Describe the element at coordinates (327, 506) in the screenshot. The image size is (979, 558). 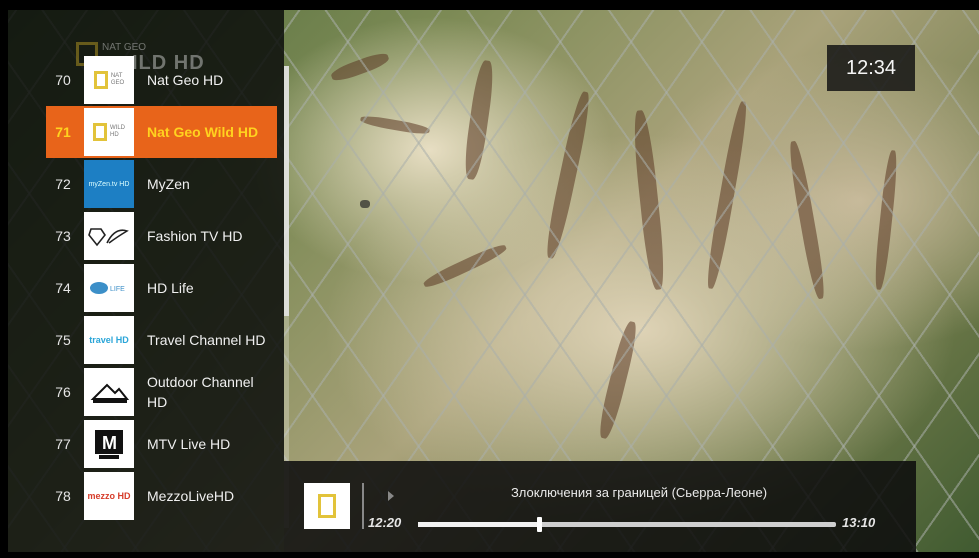
I see `channel-logo-icon` at that location.